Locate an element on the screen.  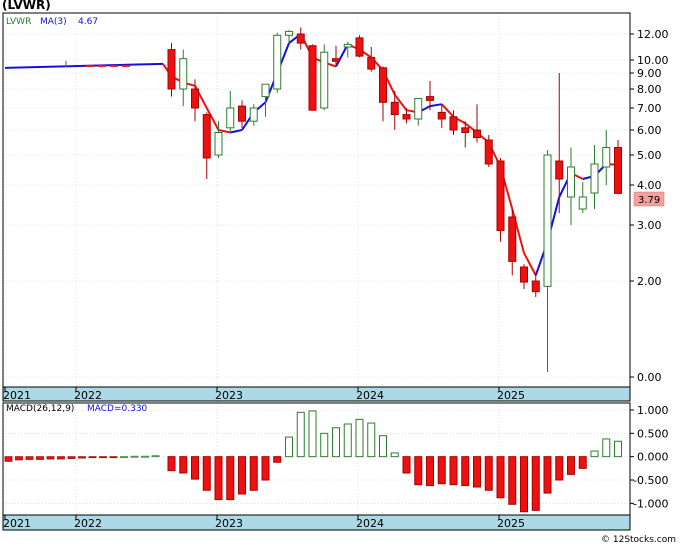
price-x-axis: 2021 2022 2023 2024 2025 is located at coordinates (316, 394).